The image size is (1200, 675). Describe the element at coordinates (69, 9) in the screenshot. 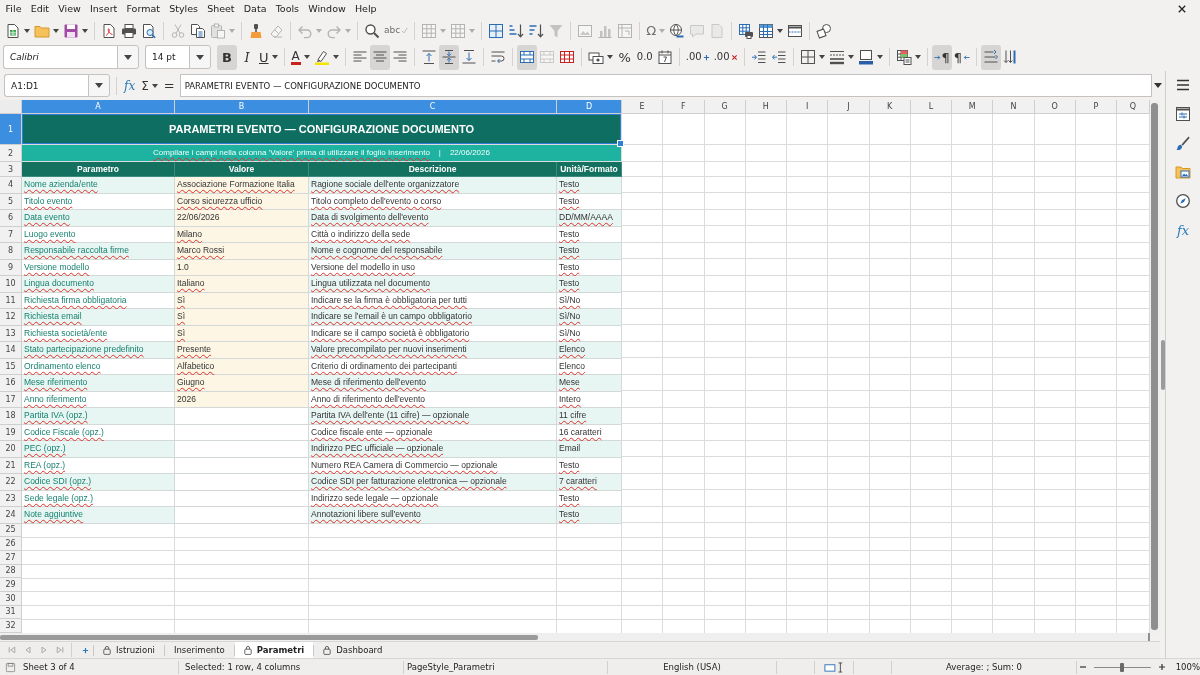

I see `menu-item: View` at that location.